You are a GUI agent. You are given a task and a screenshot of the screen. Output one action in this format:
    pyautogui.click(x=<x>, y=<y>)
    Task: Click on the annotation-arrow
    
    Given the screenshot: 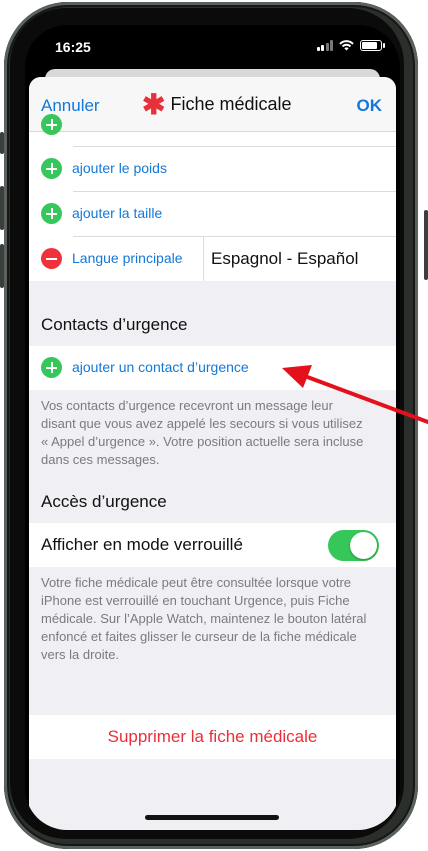 What is the action you would take?
    pyautogui.click(x=355, y=394)
    